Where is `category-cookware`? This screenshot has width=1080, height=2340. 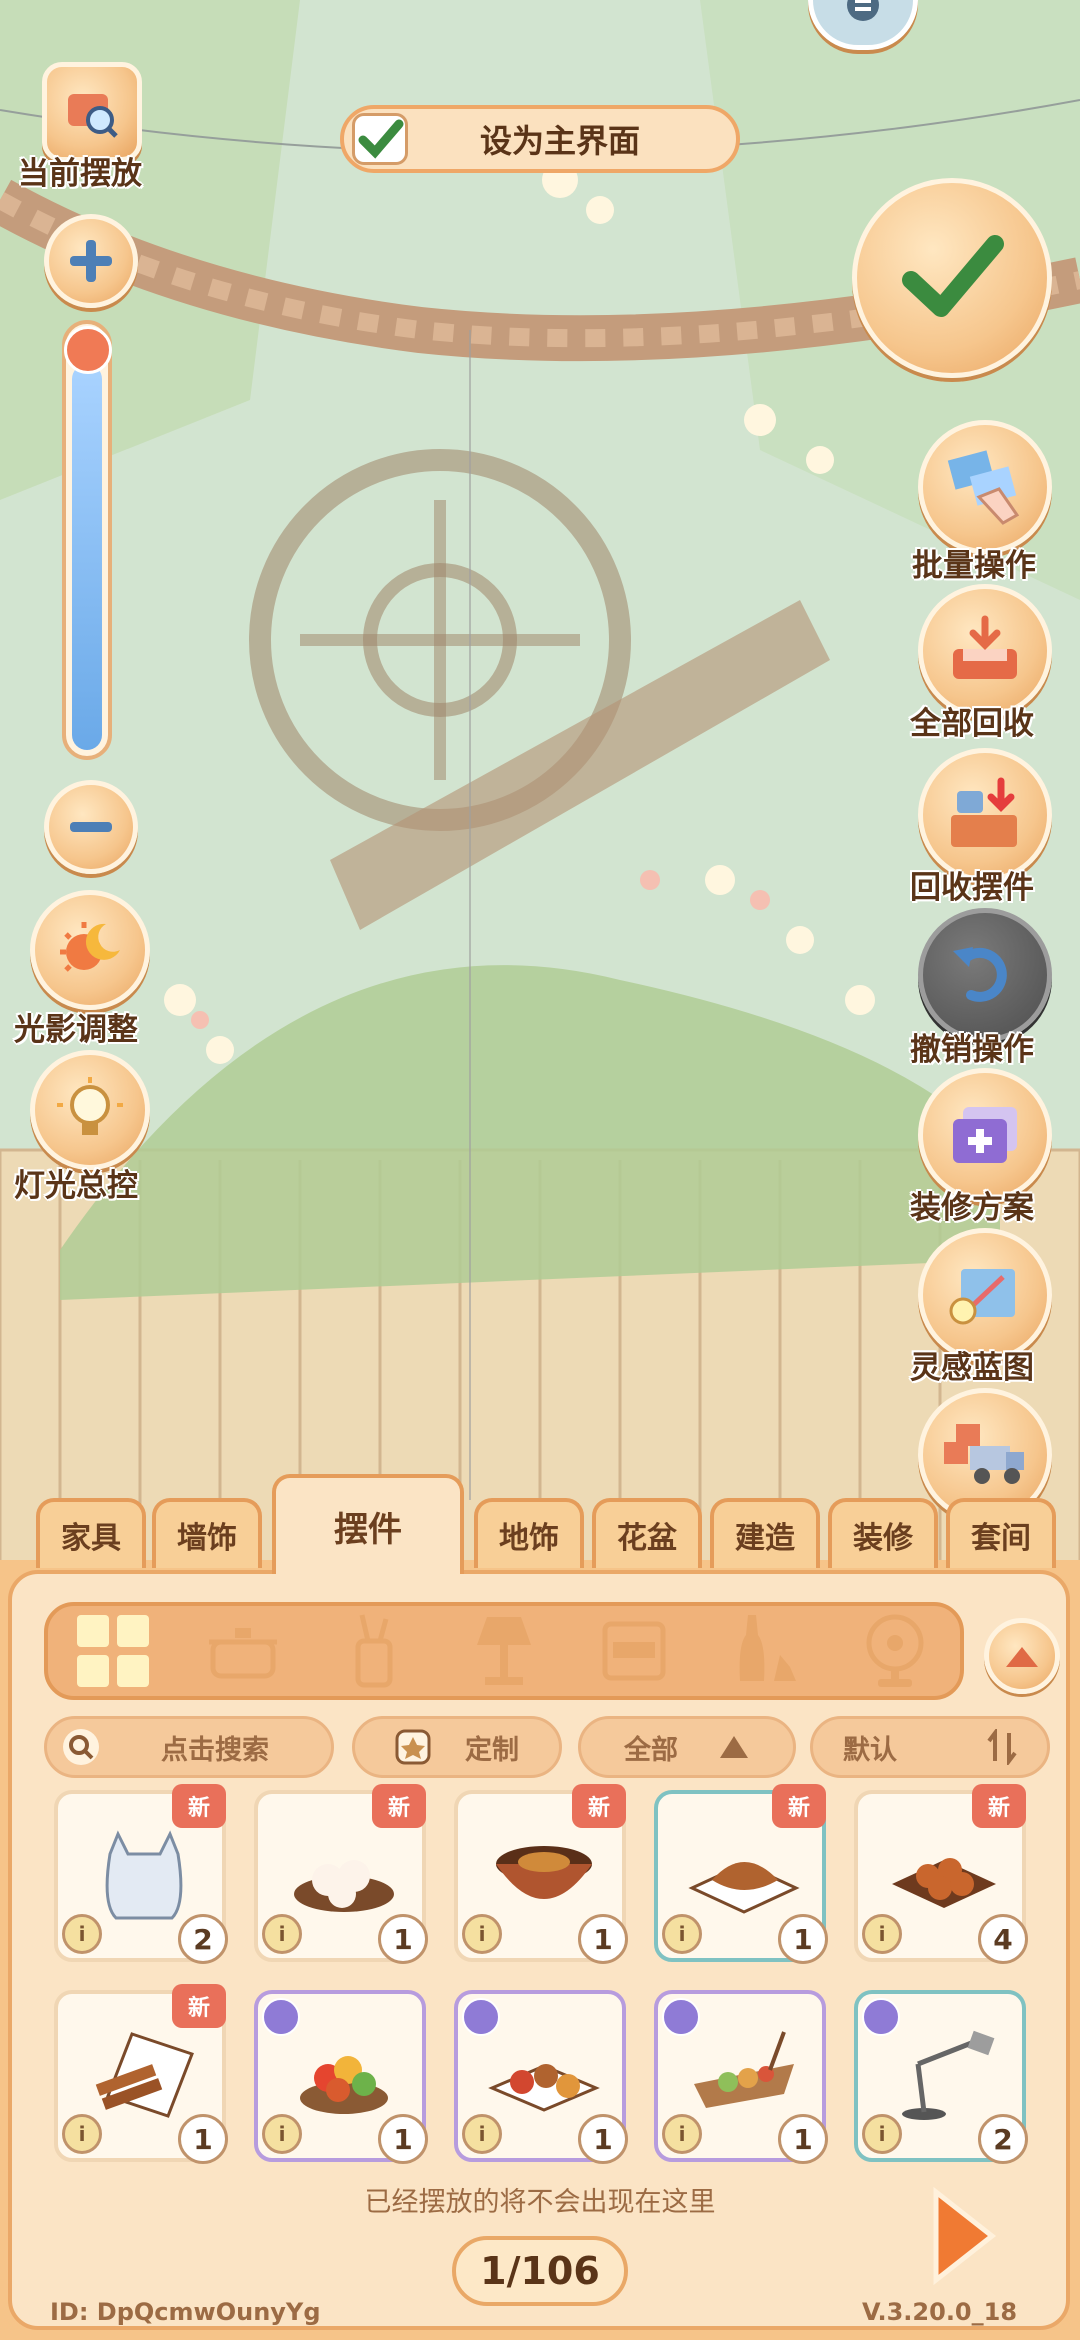
category-cookware is located at coordinates (243, 1651).